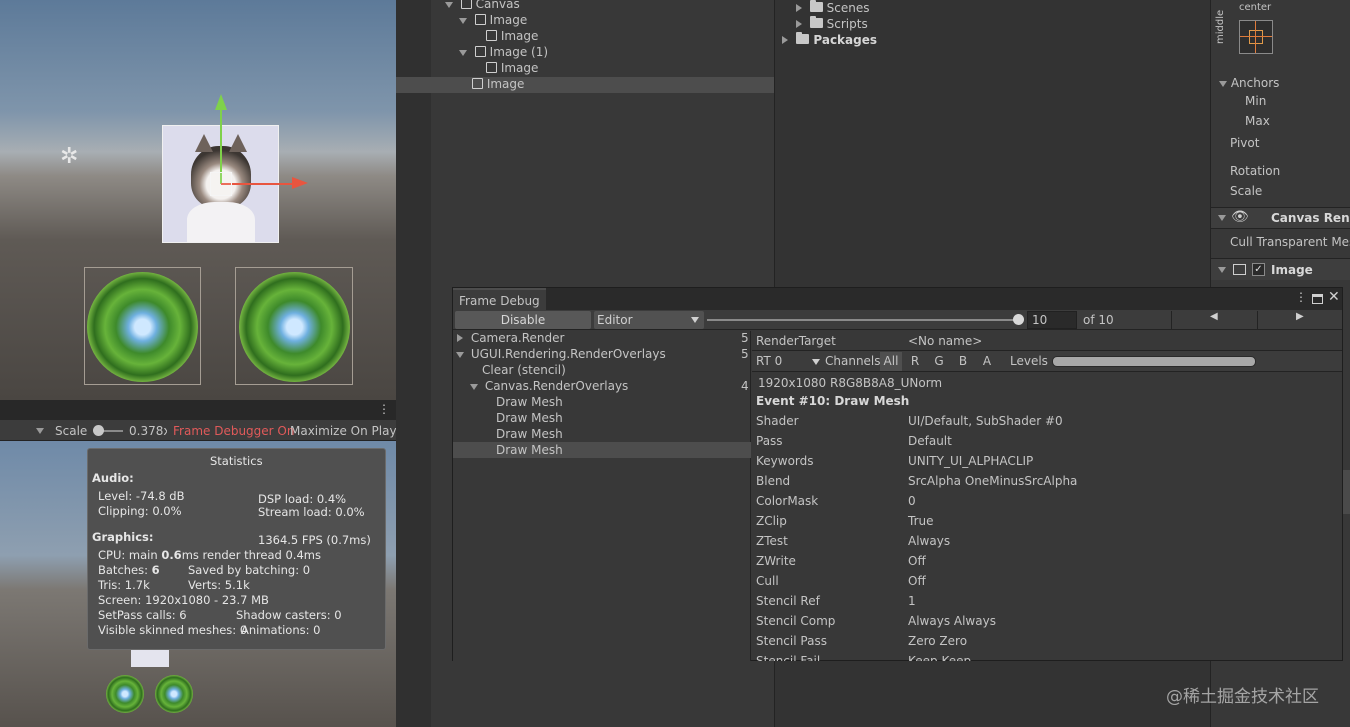 This screenshot has width=1350, height=727. I want to click on anchor-preset-button, so click(1256, 37).